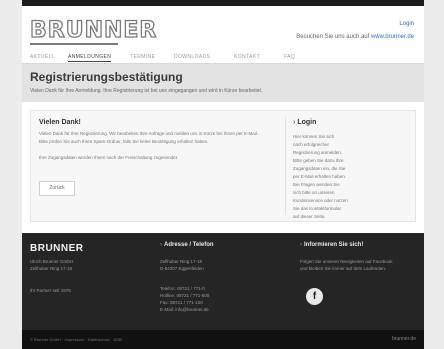 The width and height of the screenshot is (444, 349). What do you see at coordinates (317, 208) in the screenshot?
I see `login-line: Sie das Kontaktformular` at bounding box center [317, 208].